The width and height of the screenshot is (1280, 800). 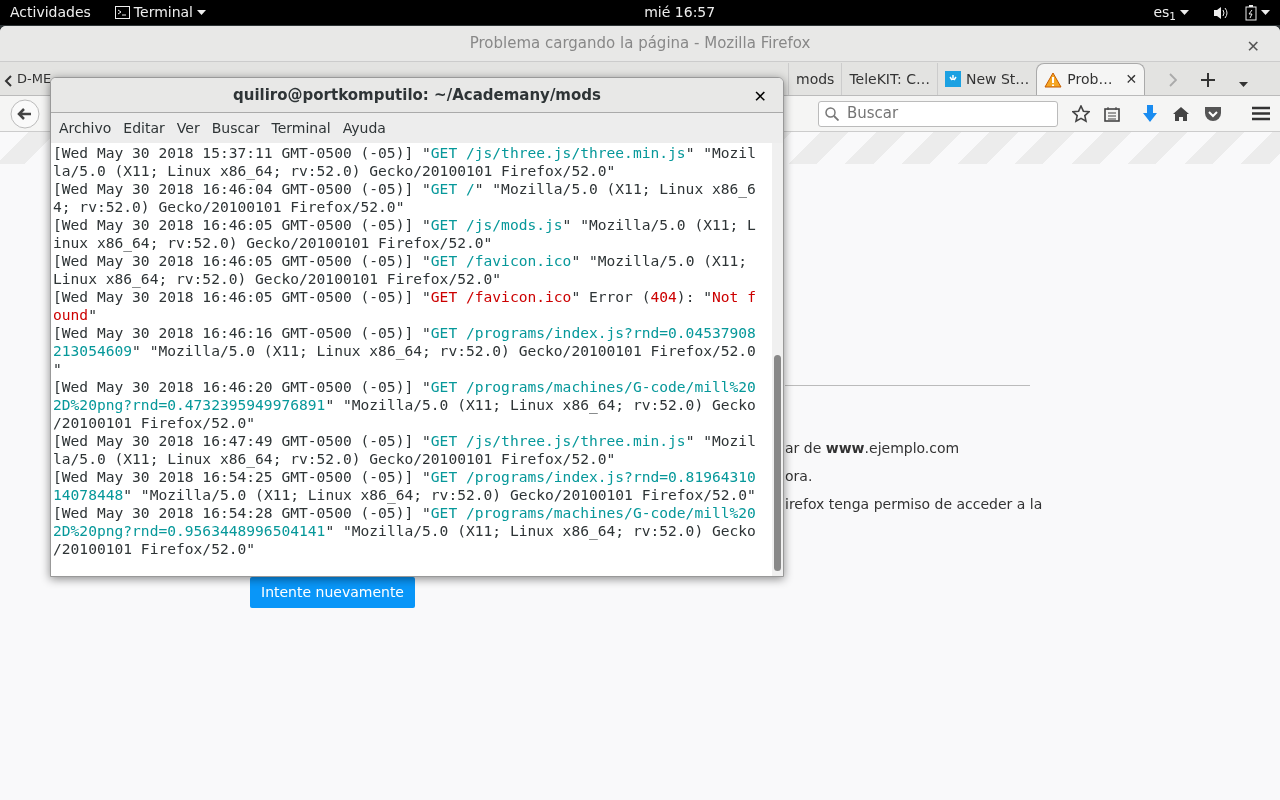 What do you see at coordinates (278, 279) in the screenshot?
I see `log-line: Linux x86_64; rv:52.0) Gecko/20100101 Firefox/52.0"` at bounding box center [278, 279].